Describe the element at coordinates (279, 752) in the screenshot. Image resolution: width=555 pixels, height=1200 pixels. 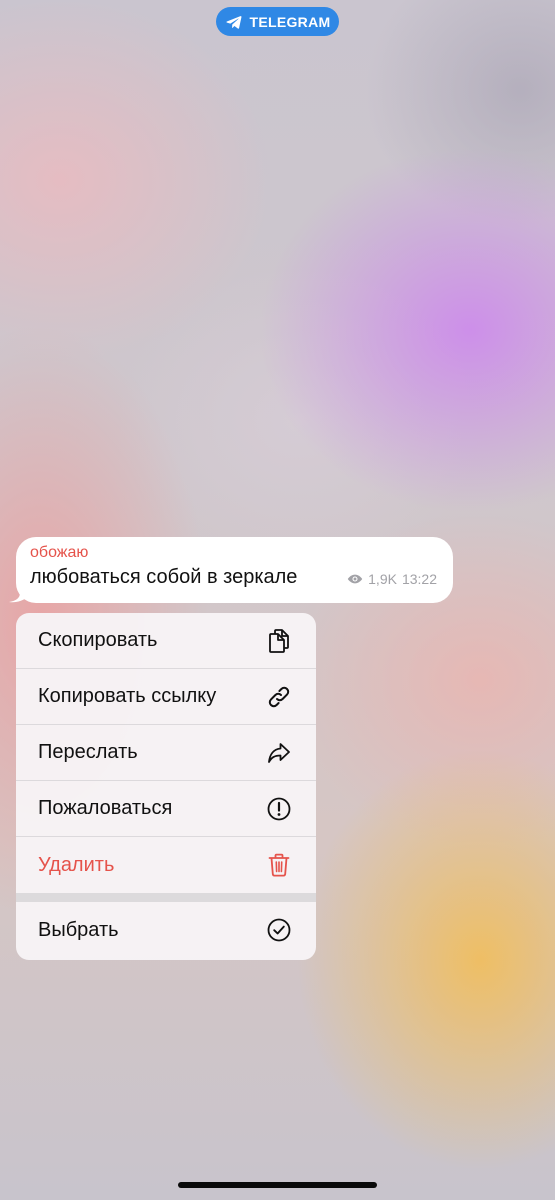
I see `forward-icon` at that location.